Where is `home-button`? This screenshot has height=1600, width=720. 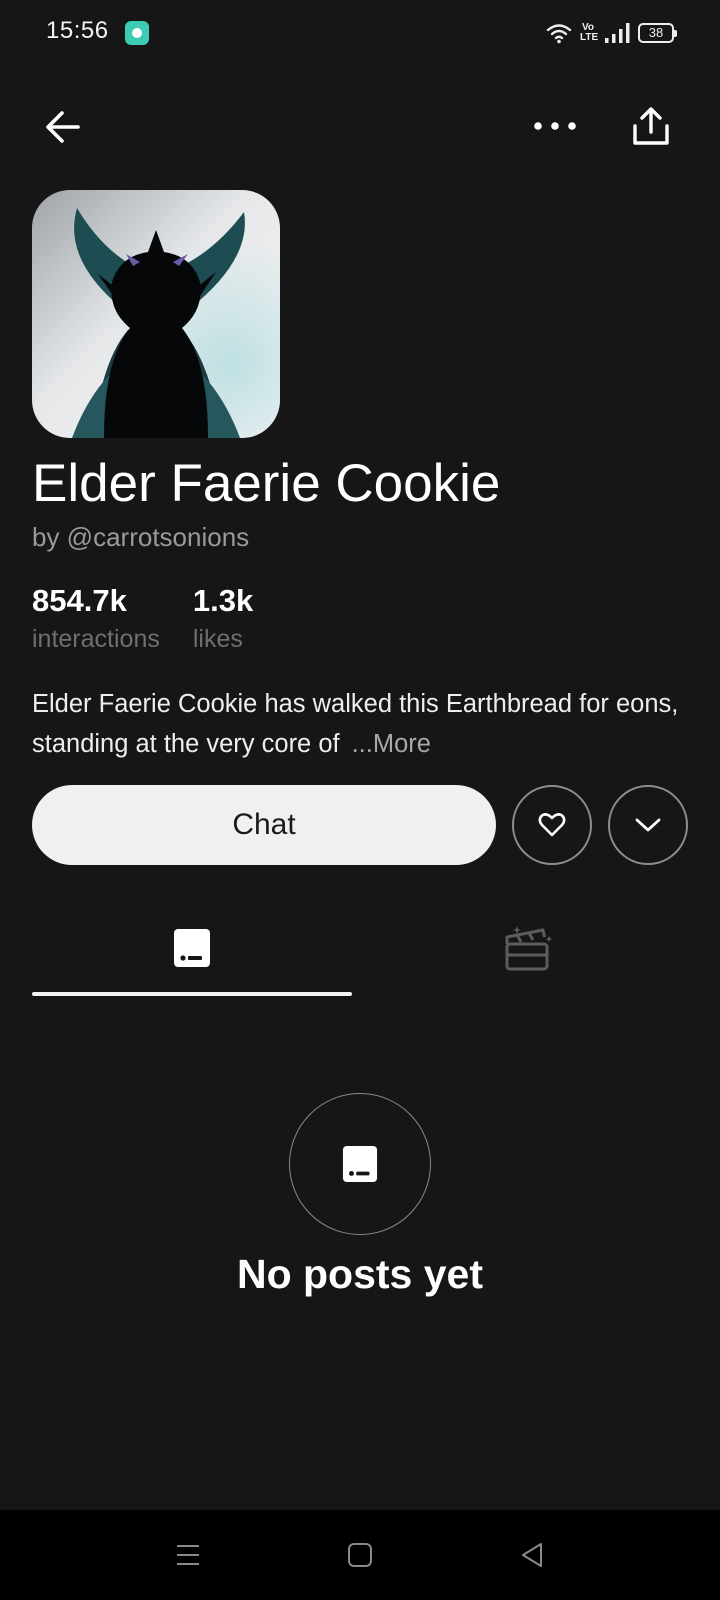 home-button is located at coordinates (360, 1555).